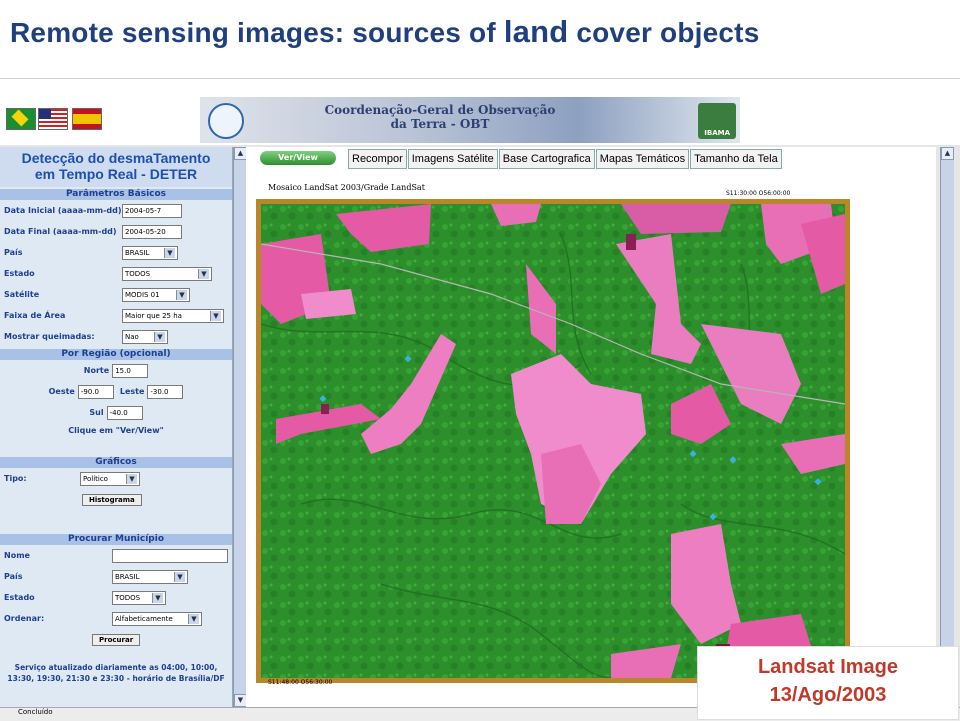 Image resolution: width=960 pixels, height=721 pixels. What do you see at coordinates (110, 478) in the screenshot?
I see `tipo-select: Político ▼` at bounding box center [110, 478].